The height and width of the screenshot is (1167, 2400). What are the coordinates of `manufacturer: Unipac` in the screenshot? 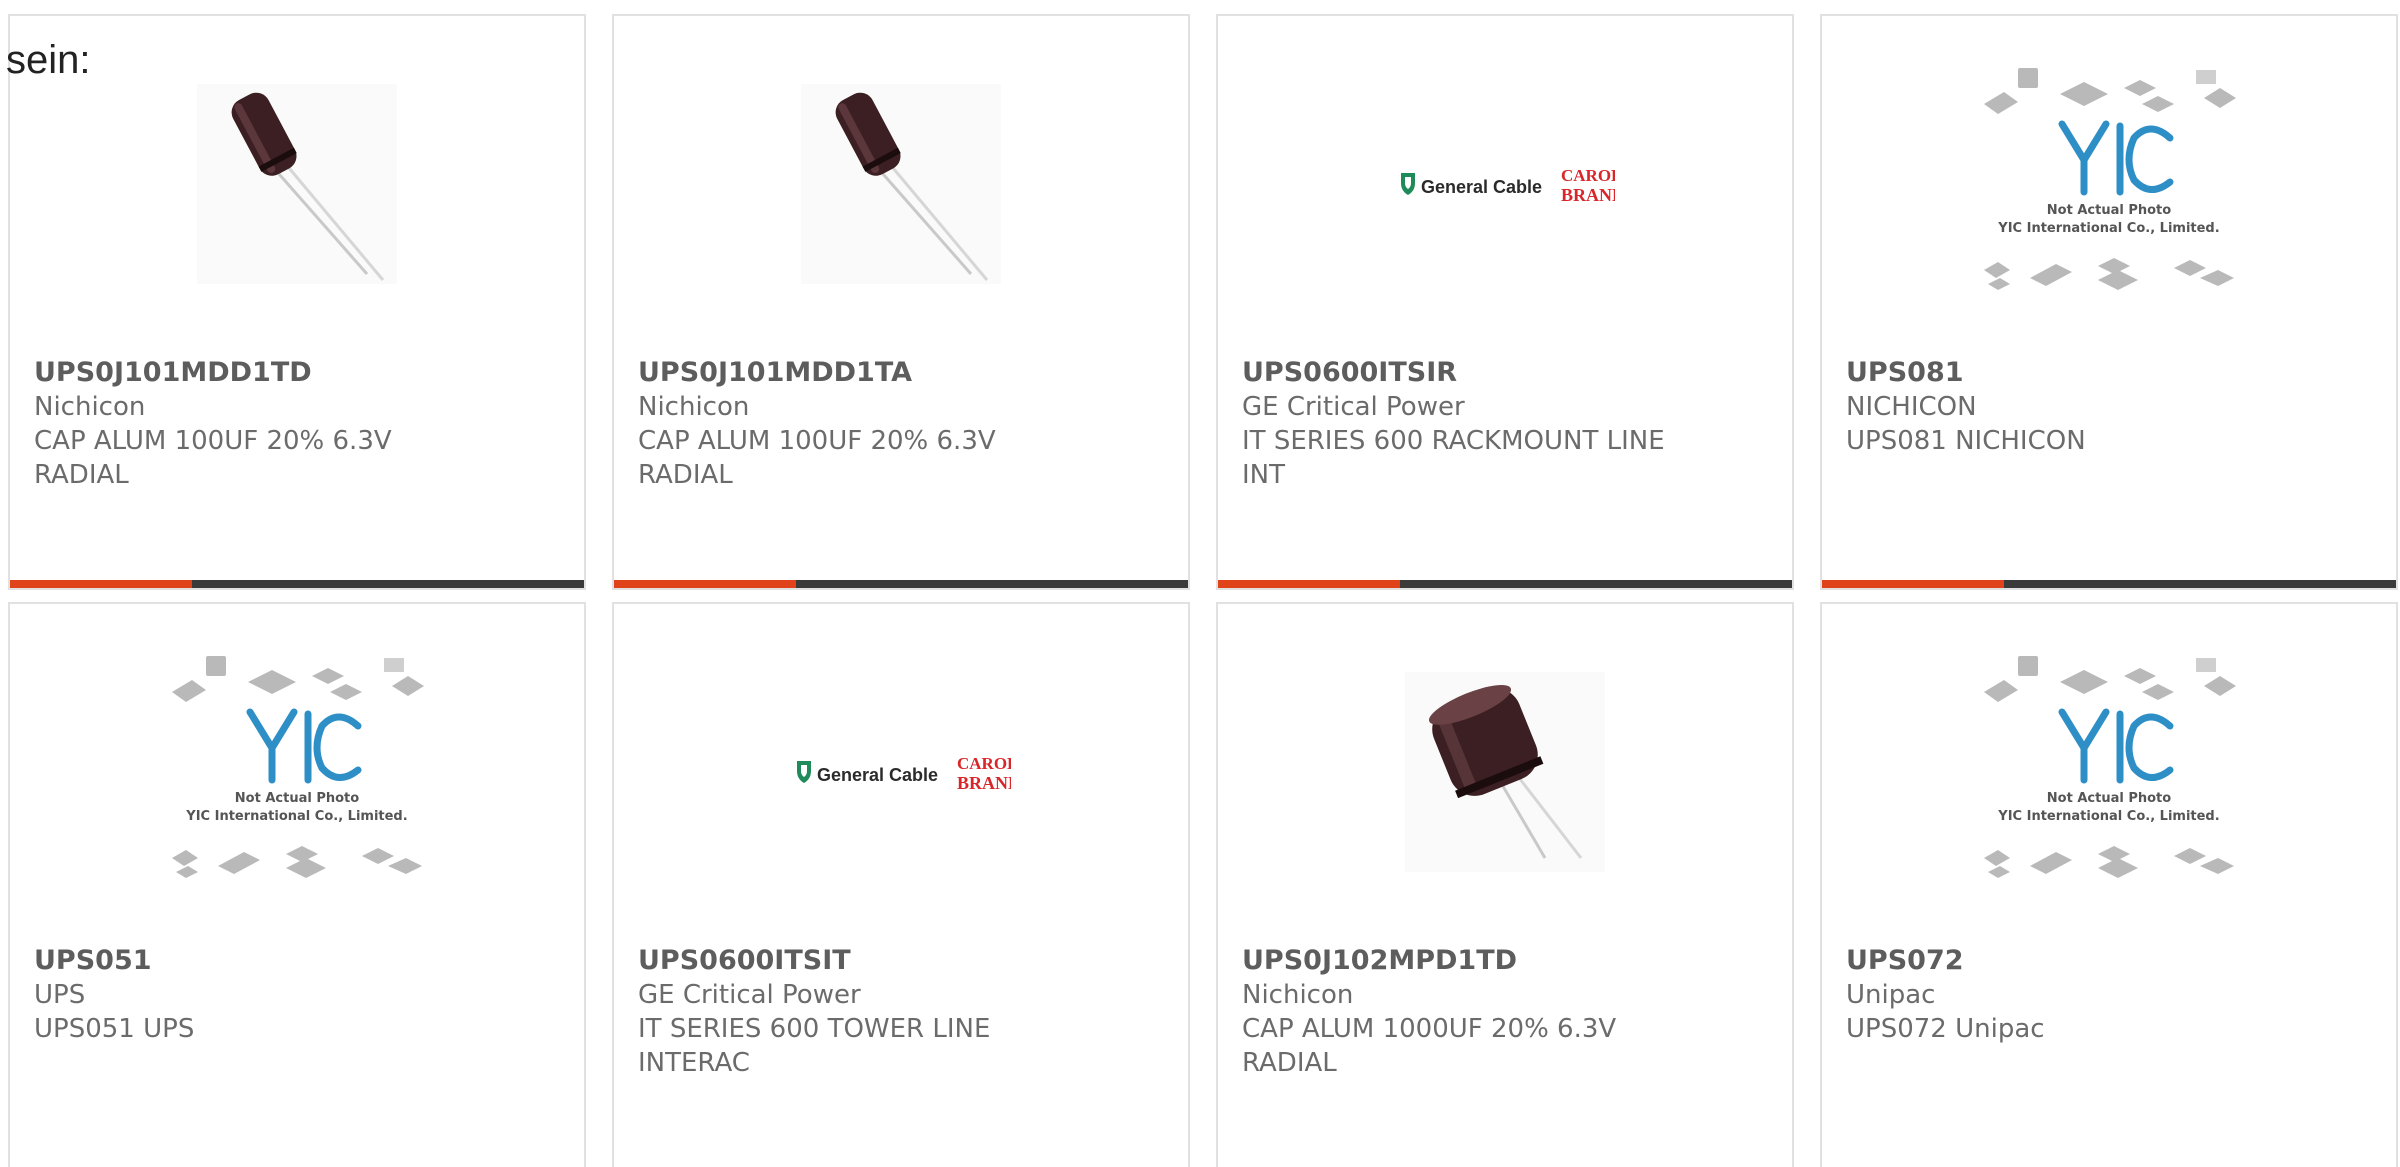 It's located at (1891, 995).